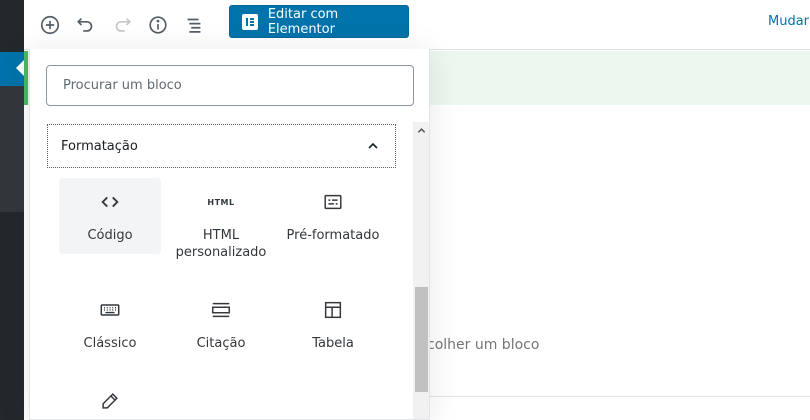 The width and height of the screenshot is (810, 420). What do you see at coordinates (110, 310) in the screenshot?
I see `keyboard-icon` at bounding box center [110, 310].